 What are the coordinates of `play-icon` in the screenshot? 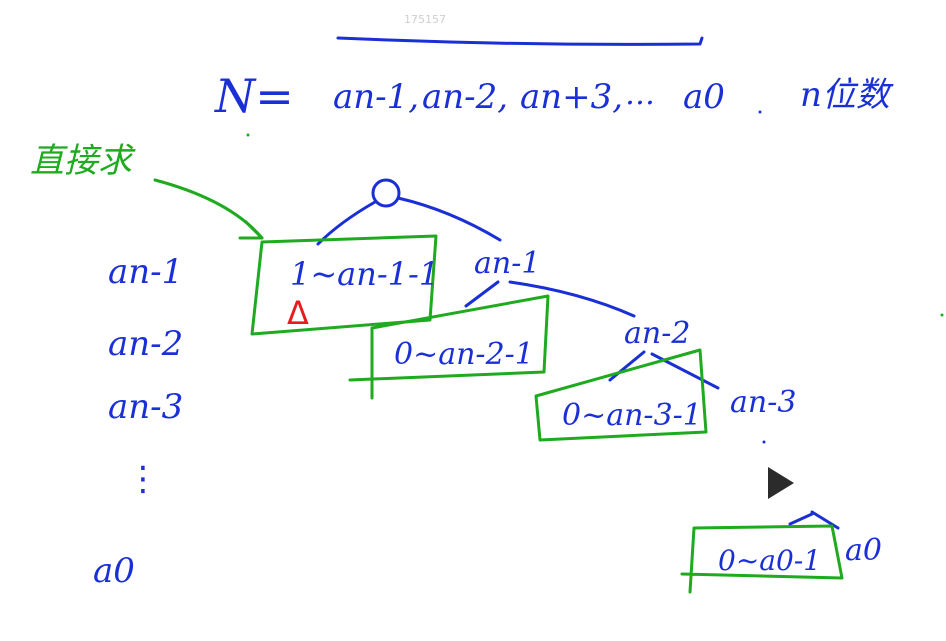 It's located at (781, 483).